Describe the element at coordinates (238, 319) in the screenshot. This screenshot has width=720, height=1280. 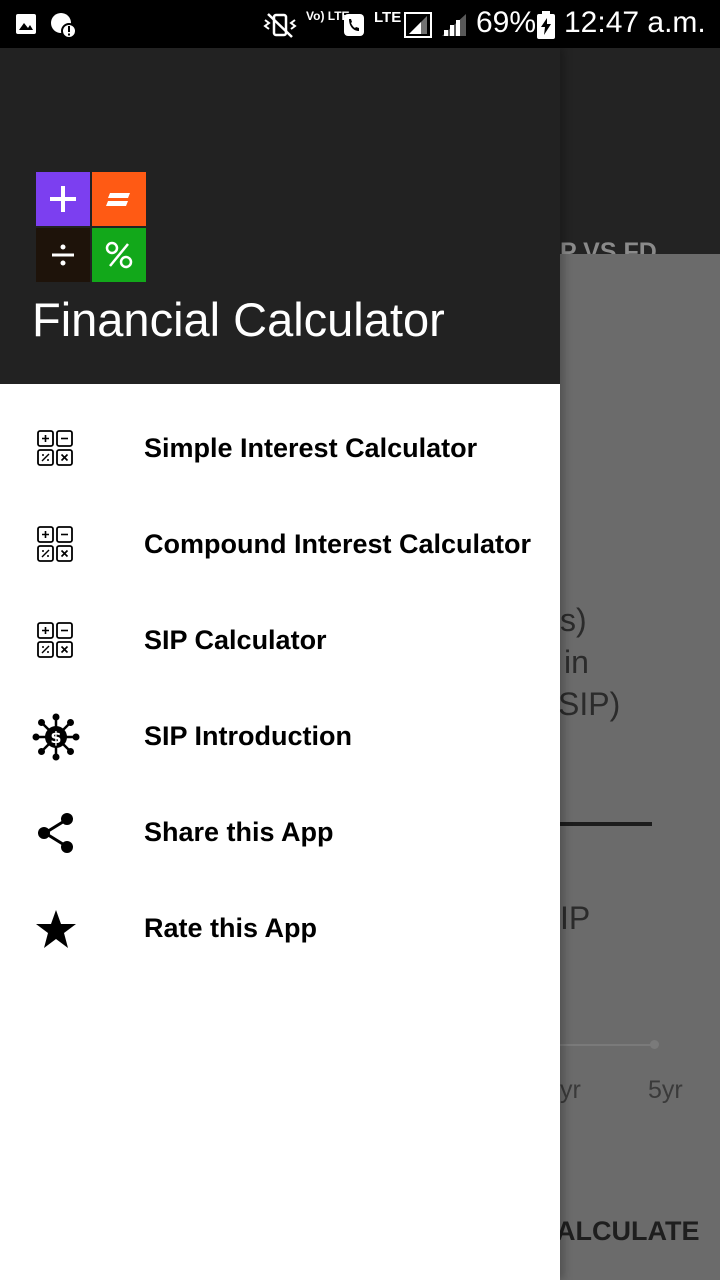
I see `drawer-title: Financial Calculator` at that location.